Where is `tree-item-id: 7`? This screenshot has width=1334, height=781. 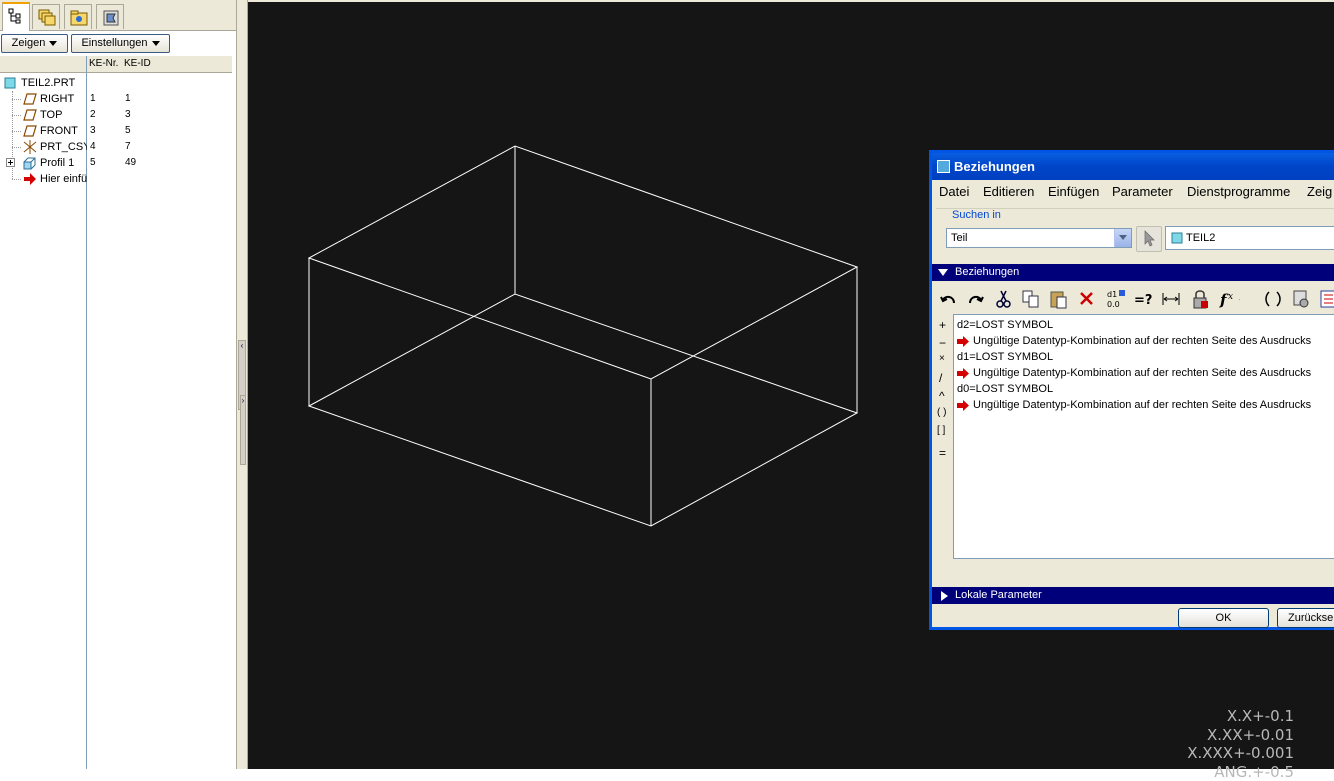 tree-item-id: 7 is located at coordinates (128, 147).